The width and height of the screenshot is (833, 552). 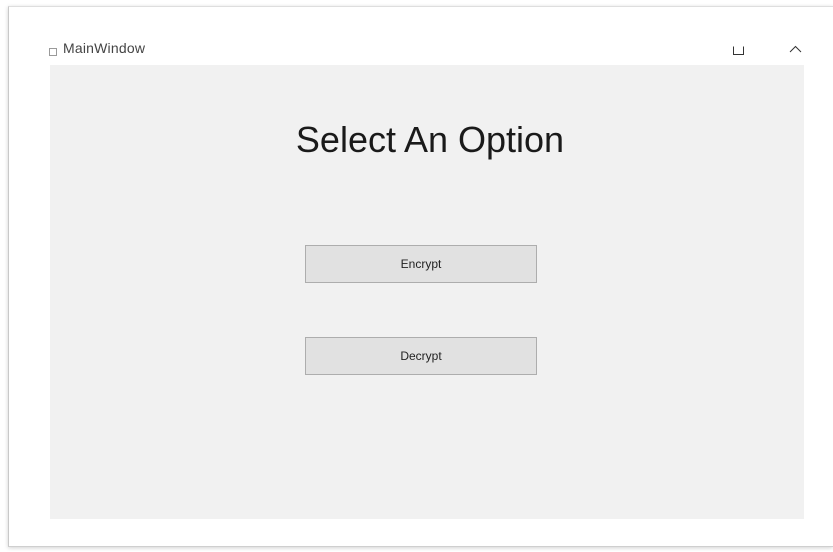 I want to click on page-title: Select An Option, so click(x=430, y=139).